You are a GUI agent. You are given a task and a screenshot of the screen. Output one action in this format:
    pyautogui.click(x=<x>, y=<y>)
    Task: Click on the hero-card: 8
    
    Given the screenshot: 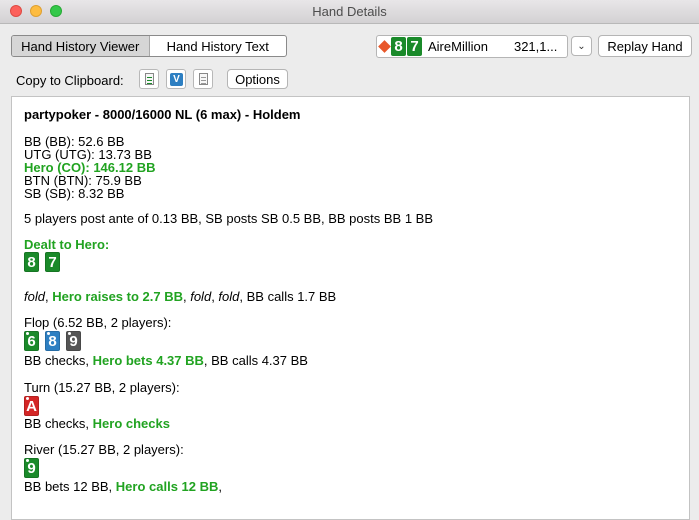 What is the action you would take?
    pyautogui.click(x=31, y=262)
    